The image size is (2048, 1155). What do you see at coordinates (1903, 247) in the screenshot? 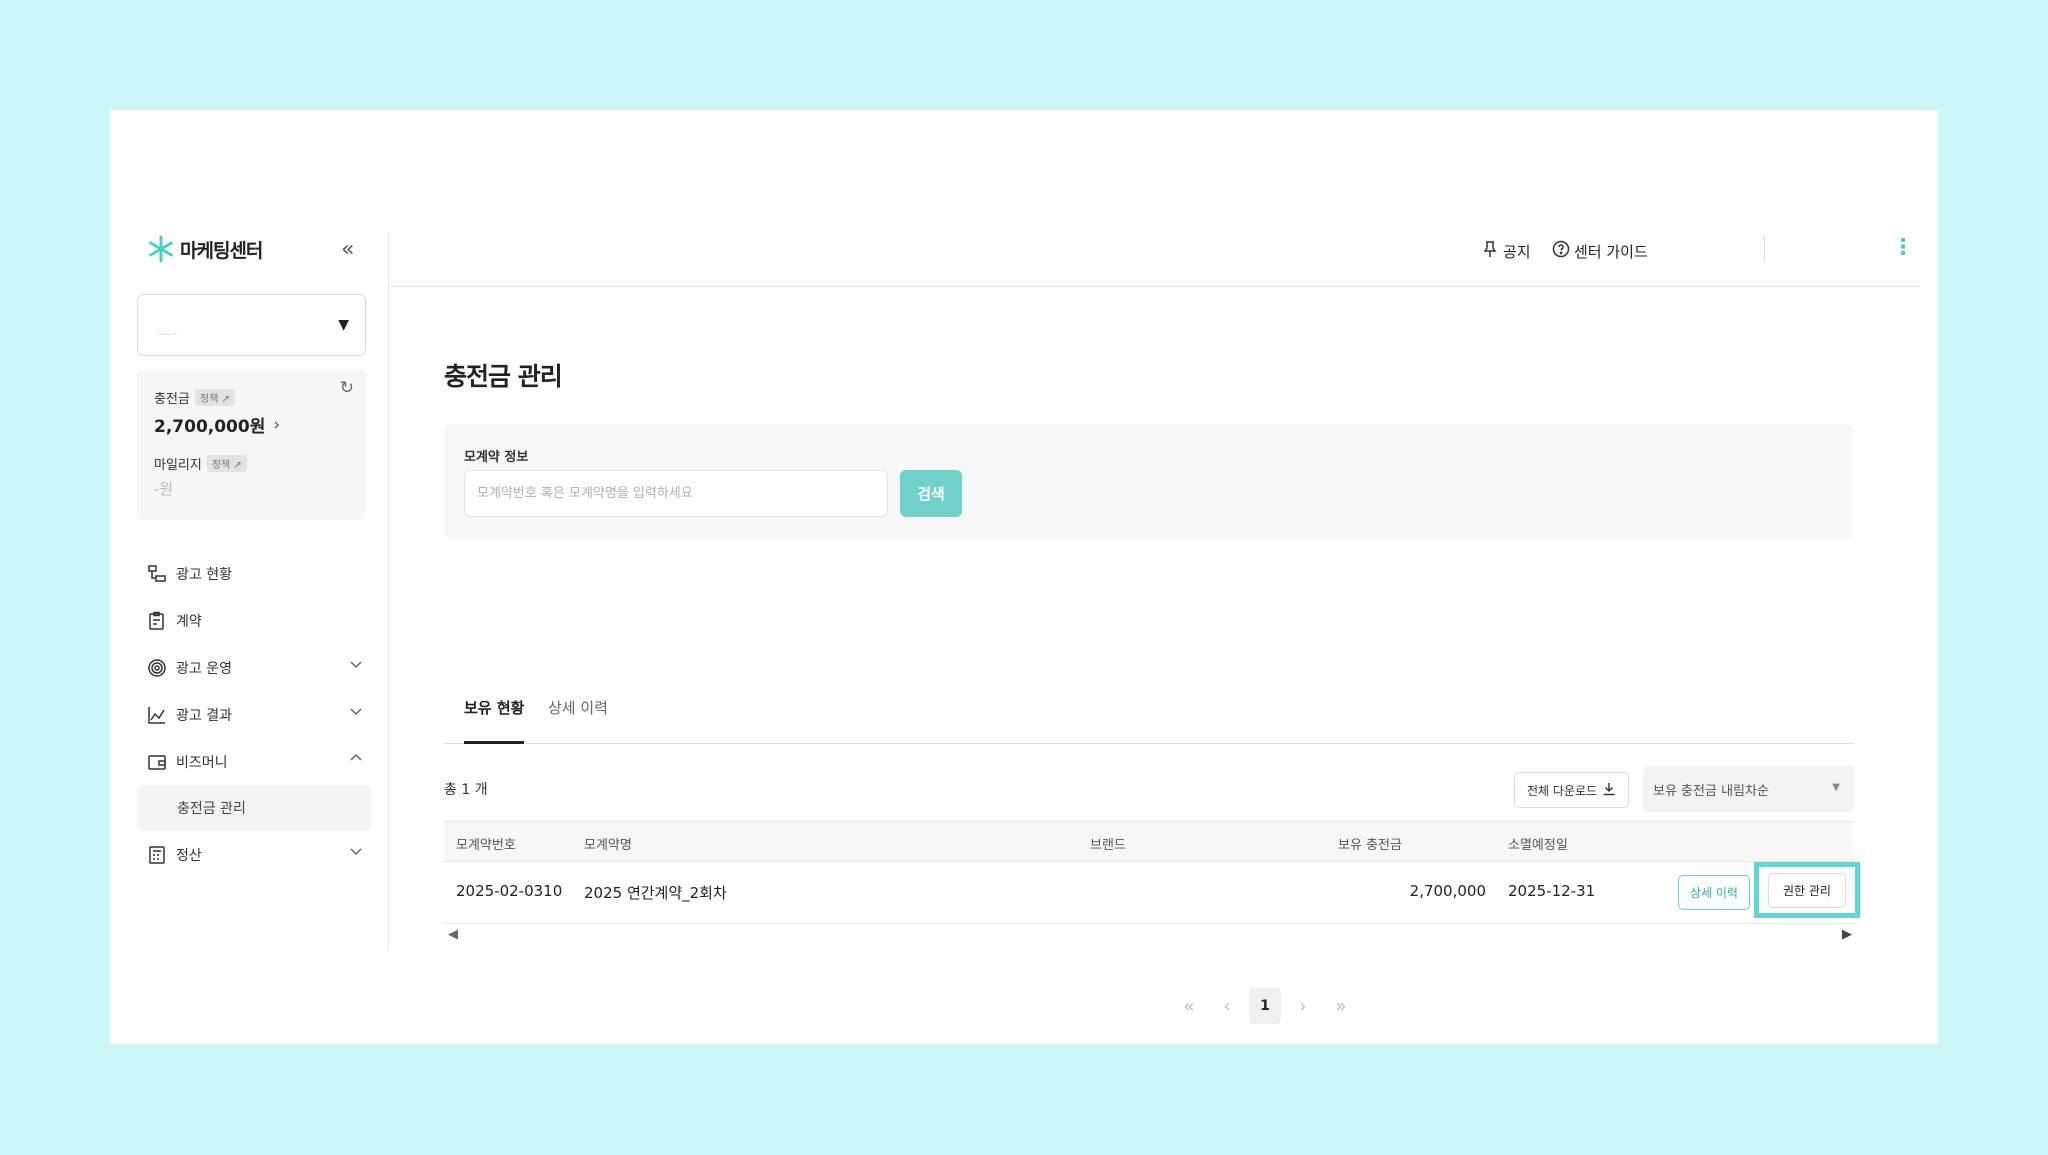
I see `more-options-icon: ⋮` at bounding box center [1903, 247].